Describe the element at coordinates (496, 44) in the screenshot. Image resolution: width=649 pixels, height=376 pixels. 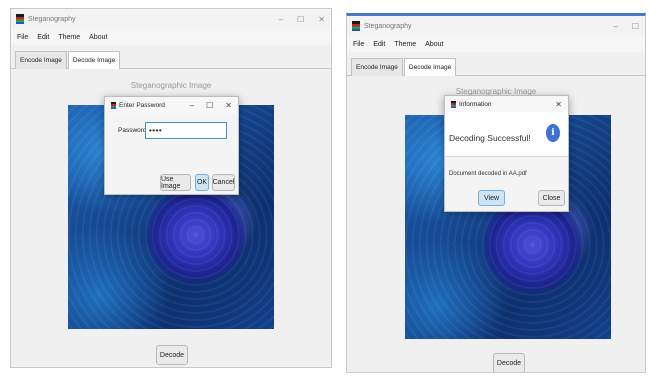
I see `right-menu-bar: File Edit Theme About` at that location.